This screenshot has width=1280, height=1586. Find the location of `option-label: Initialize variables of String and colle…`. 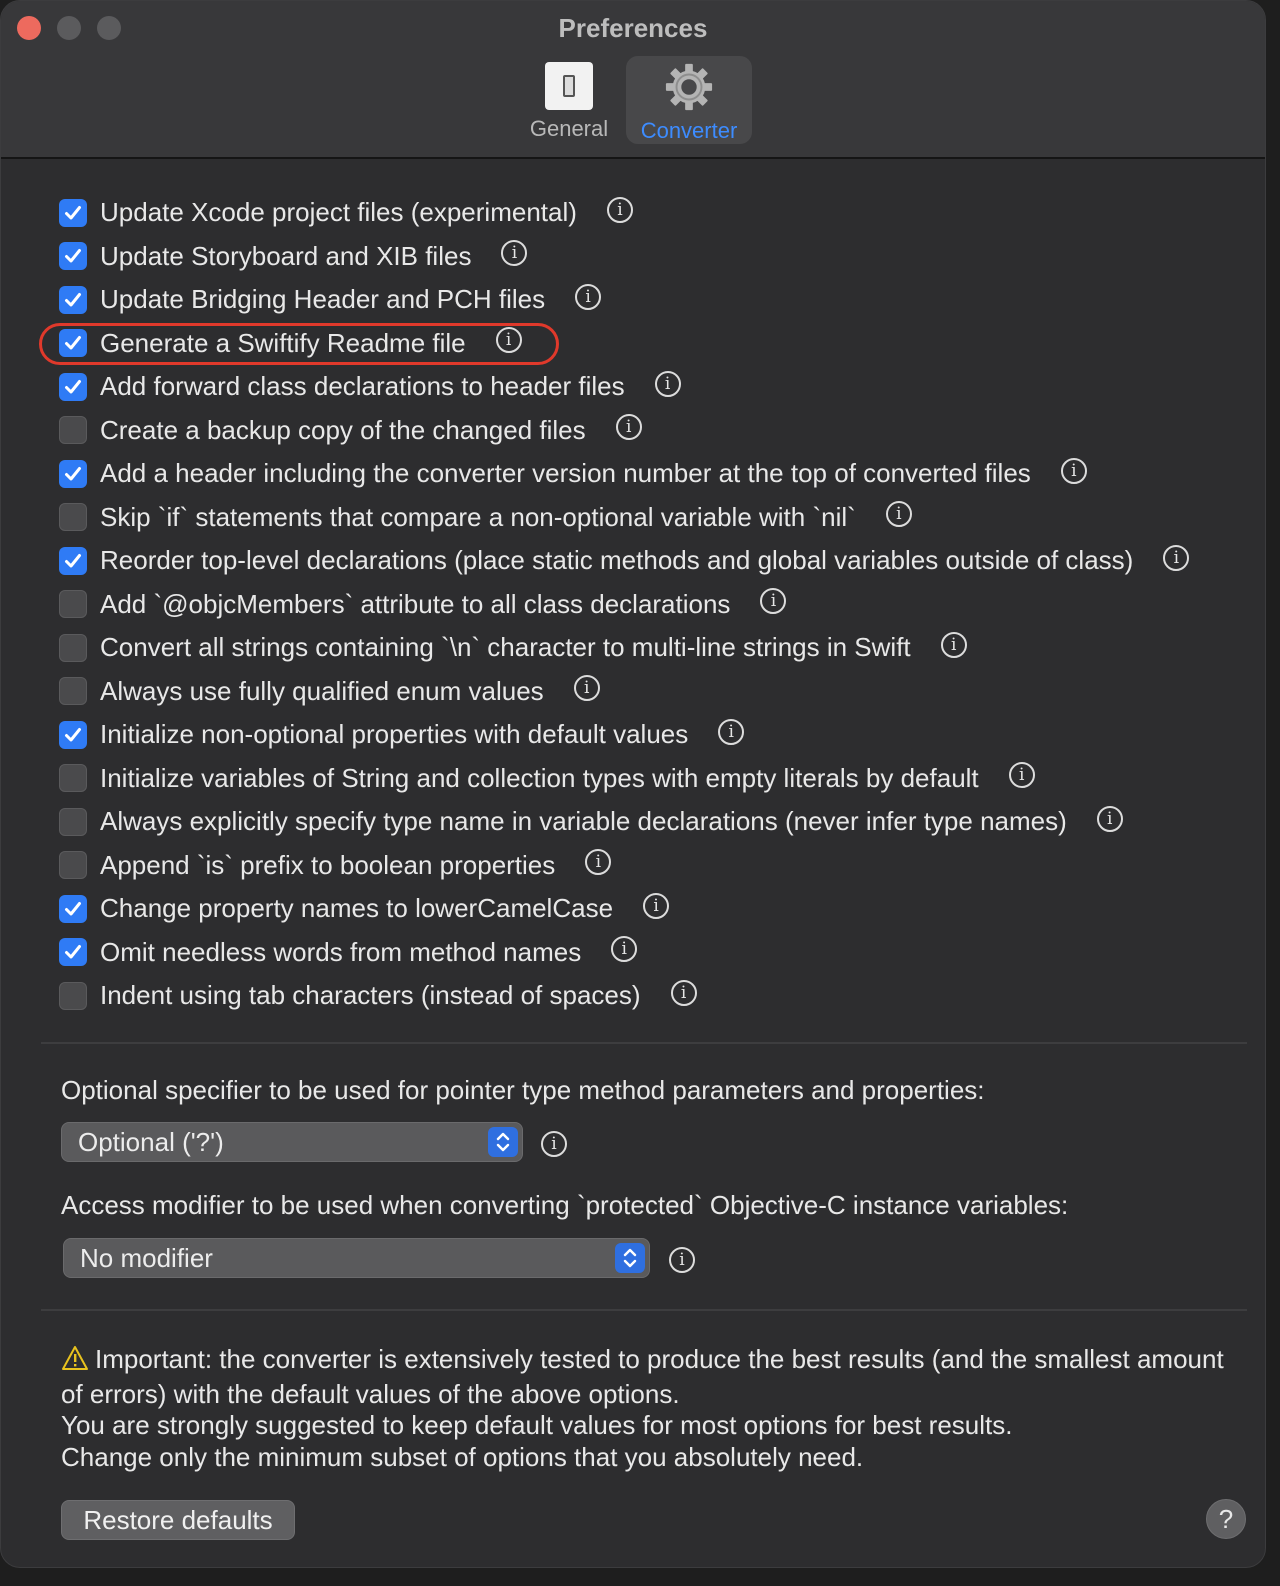

option-label: Initialize variables of String and colle… is located at coordinates (539, 778).